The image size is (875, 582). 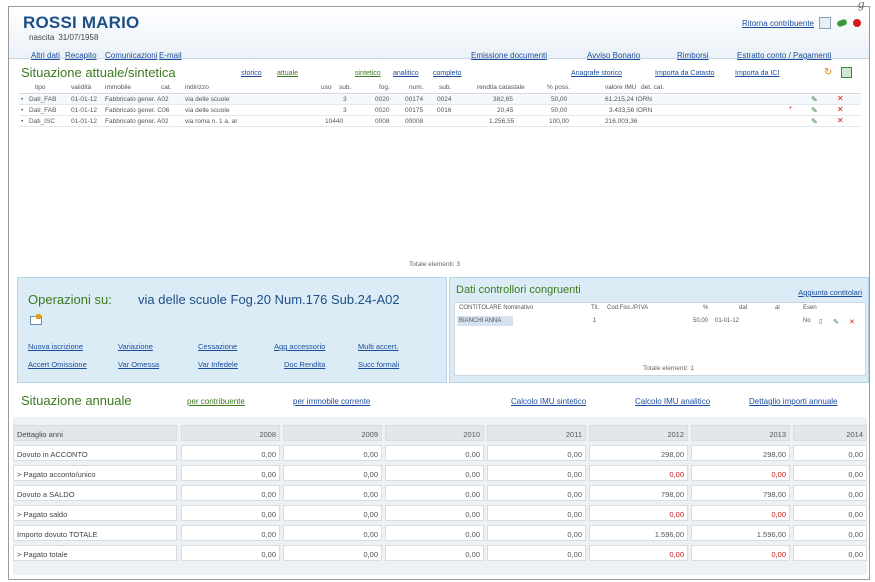 I want to click on link-altri-dati: Altri dati, so click(x=45, y=55).